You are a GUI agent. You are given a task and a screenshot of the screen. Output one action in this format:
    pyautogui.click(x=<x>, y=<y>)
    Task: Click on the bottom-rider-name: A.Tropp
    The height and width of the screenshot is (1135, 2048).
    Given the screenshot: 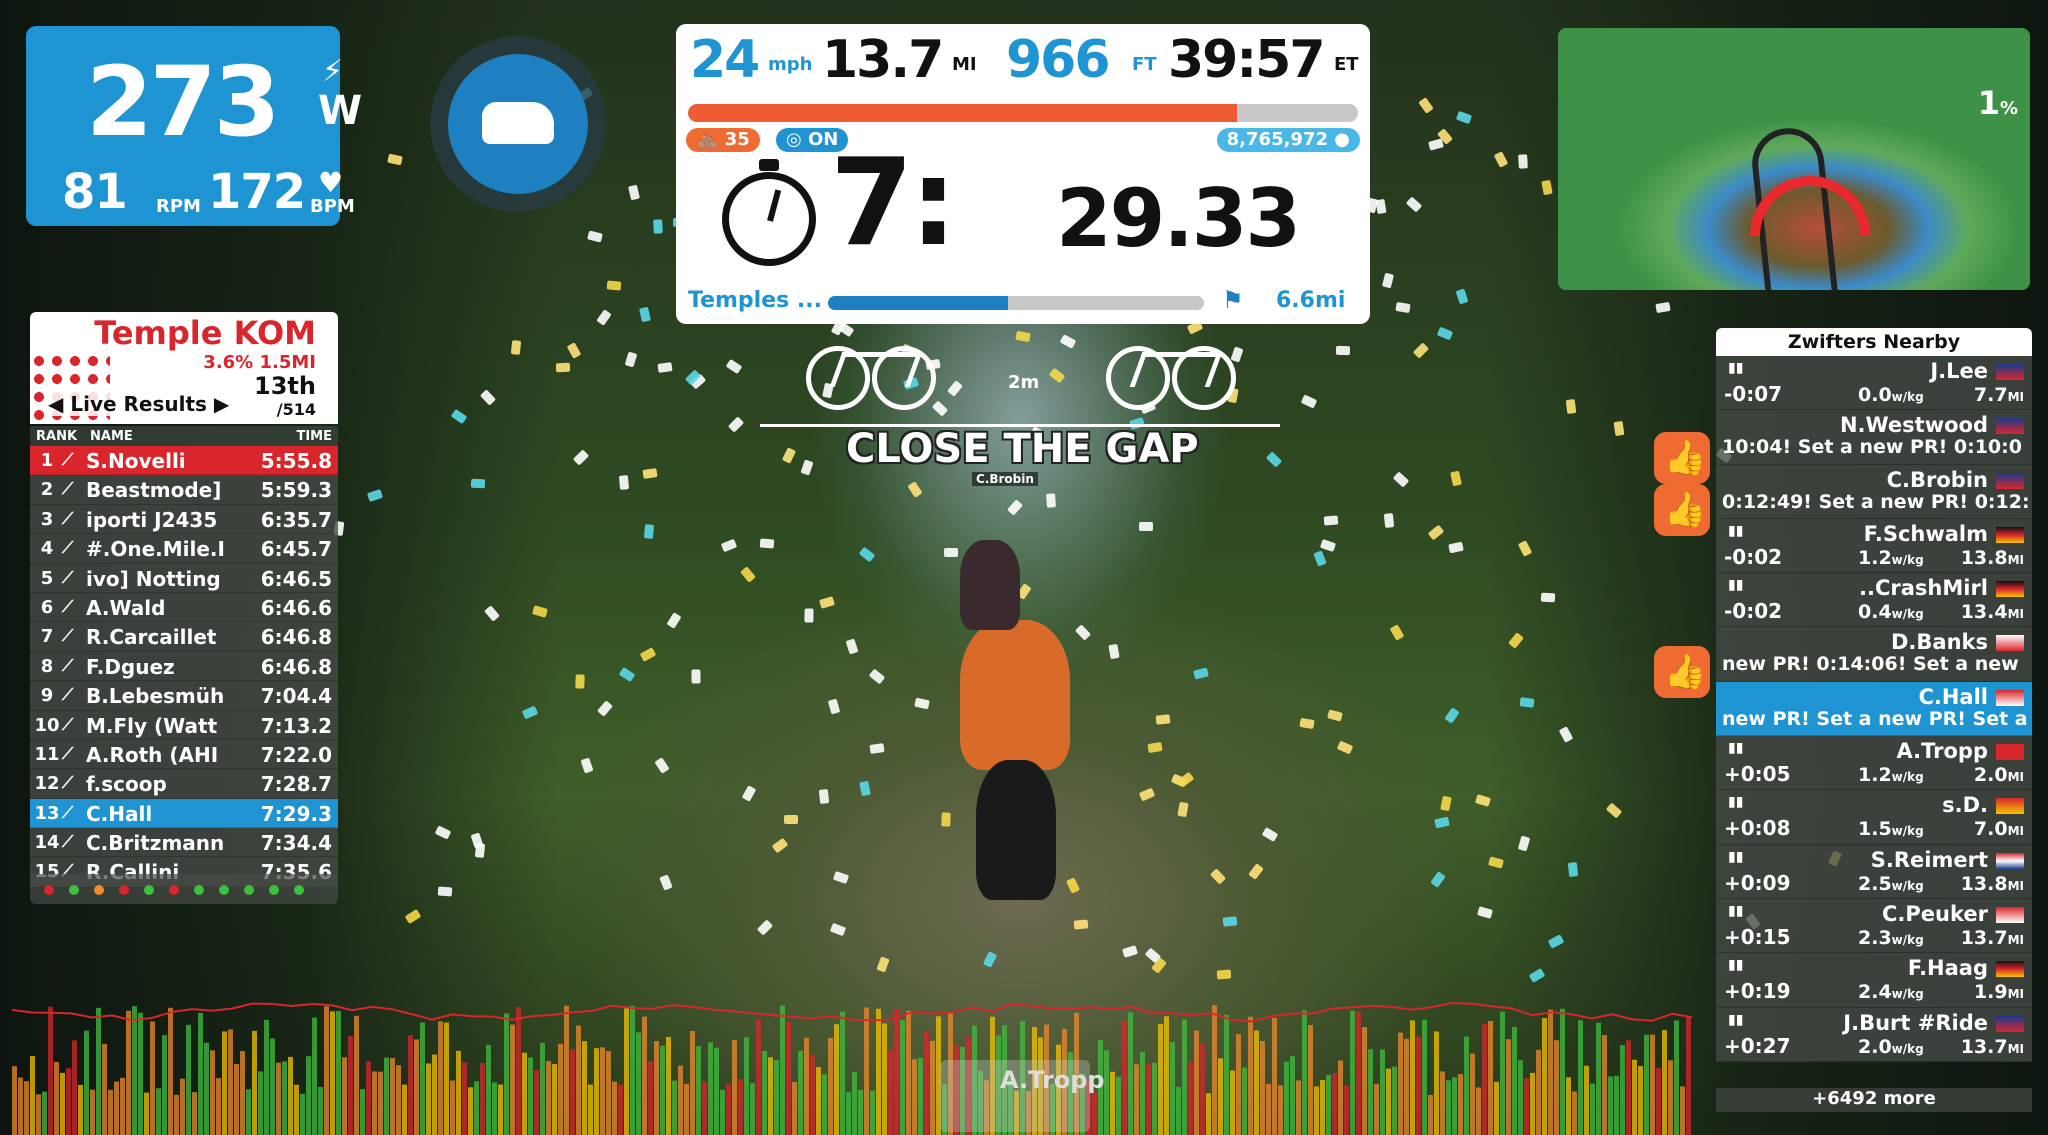 What is the action you would take?
    pyautogui.click(x=1052, y=1080)
    